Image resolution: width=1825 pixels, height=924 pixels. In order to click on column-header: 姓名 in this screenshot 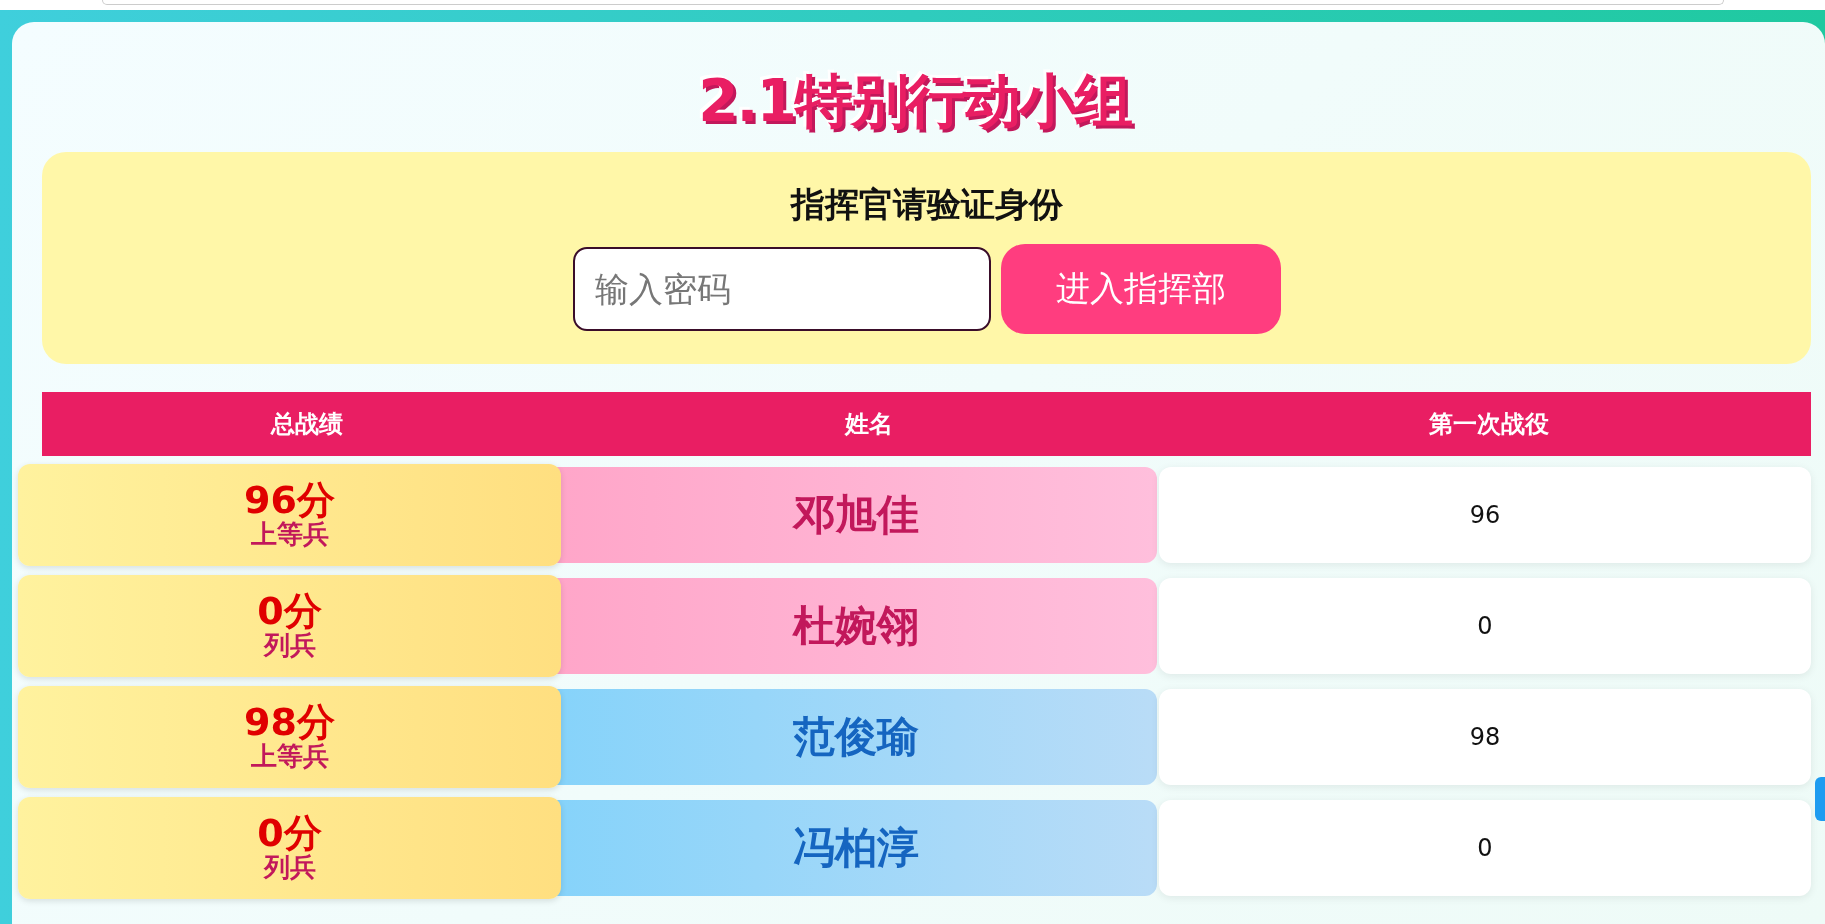, I will do `click(868, 424)`.